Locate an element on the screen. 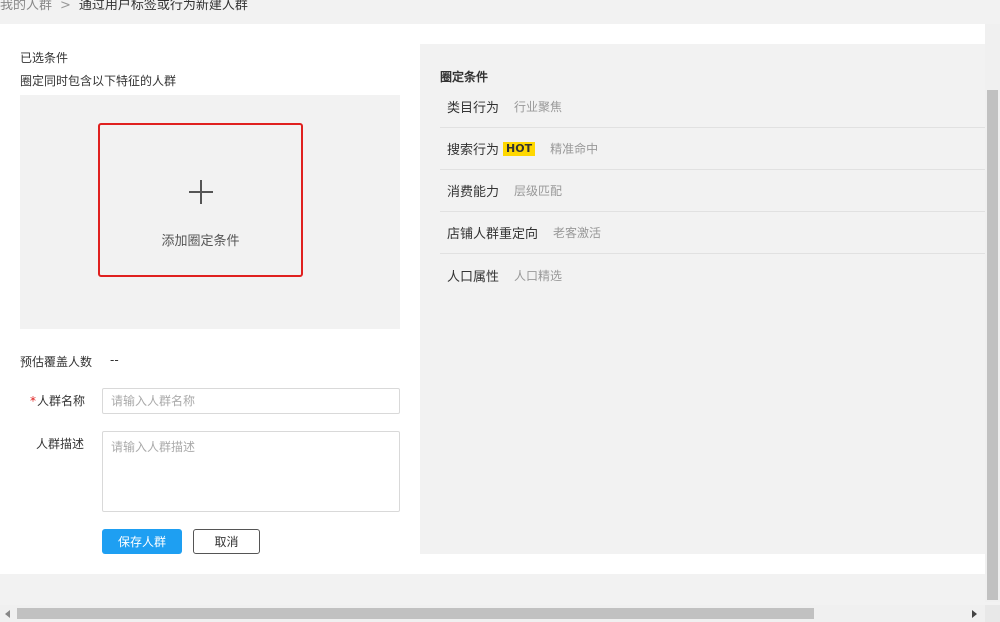 The image size is (1000, 622). scrollbar-corner is located at coordinates (992, 613).